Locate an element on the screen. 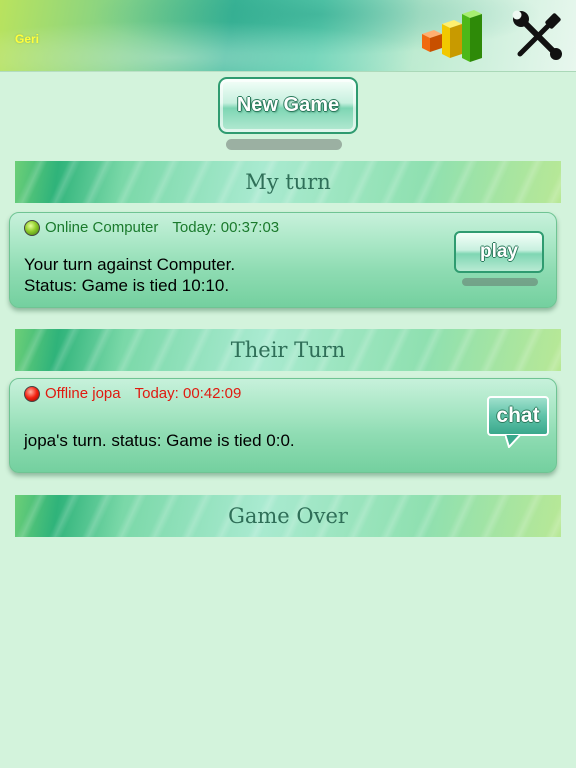  section-my-turn: My turn is located at coordinates (288, 182).